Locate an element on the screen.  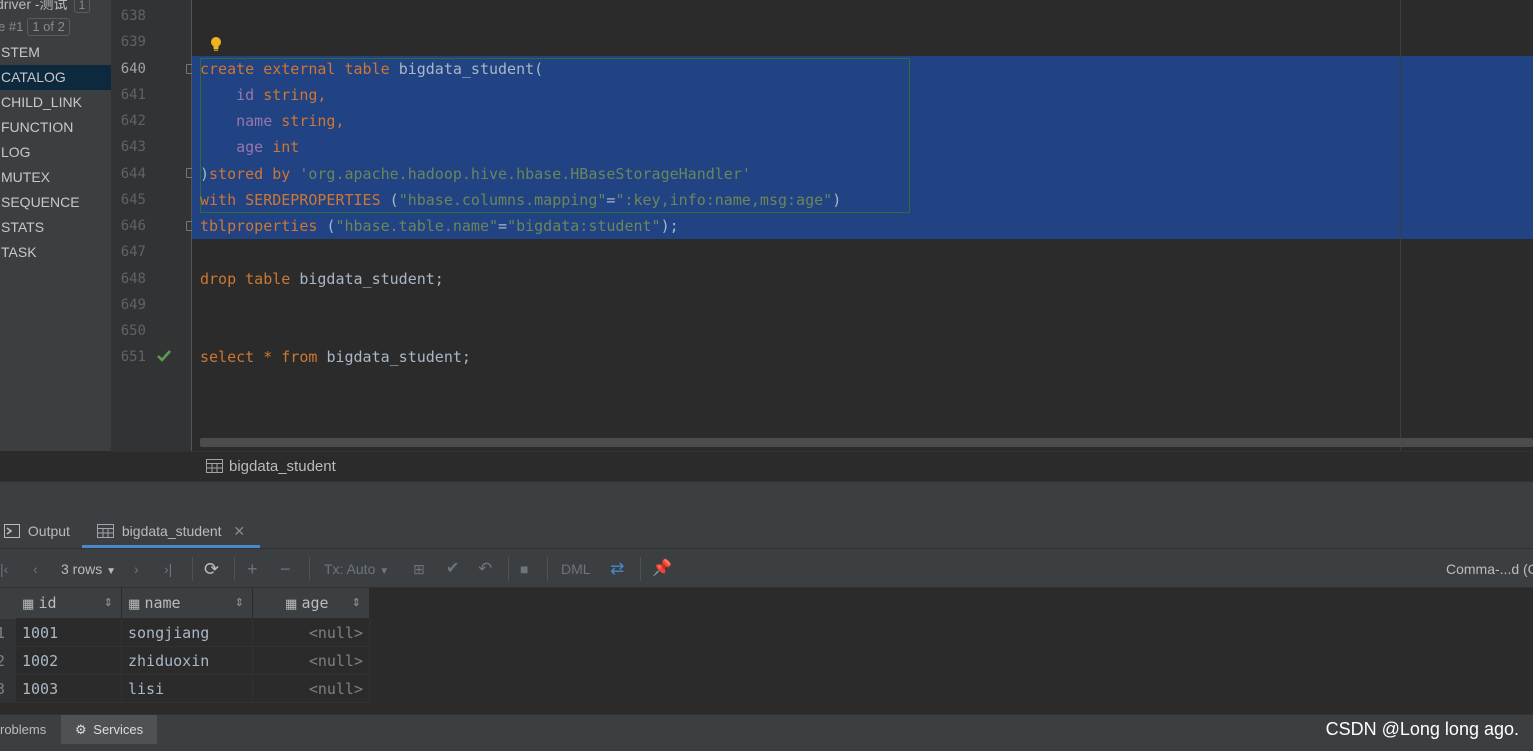
tab-services-label: Services is located at coordinates (118, 729).